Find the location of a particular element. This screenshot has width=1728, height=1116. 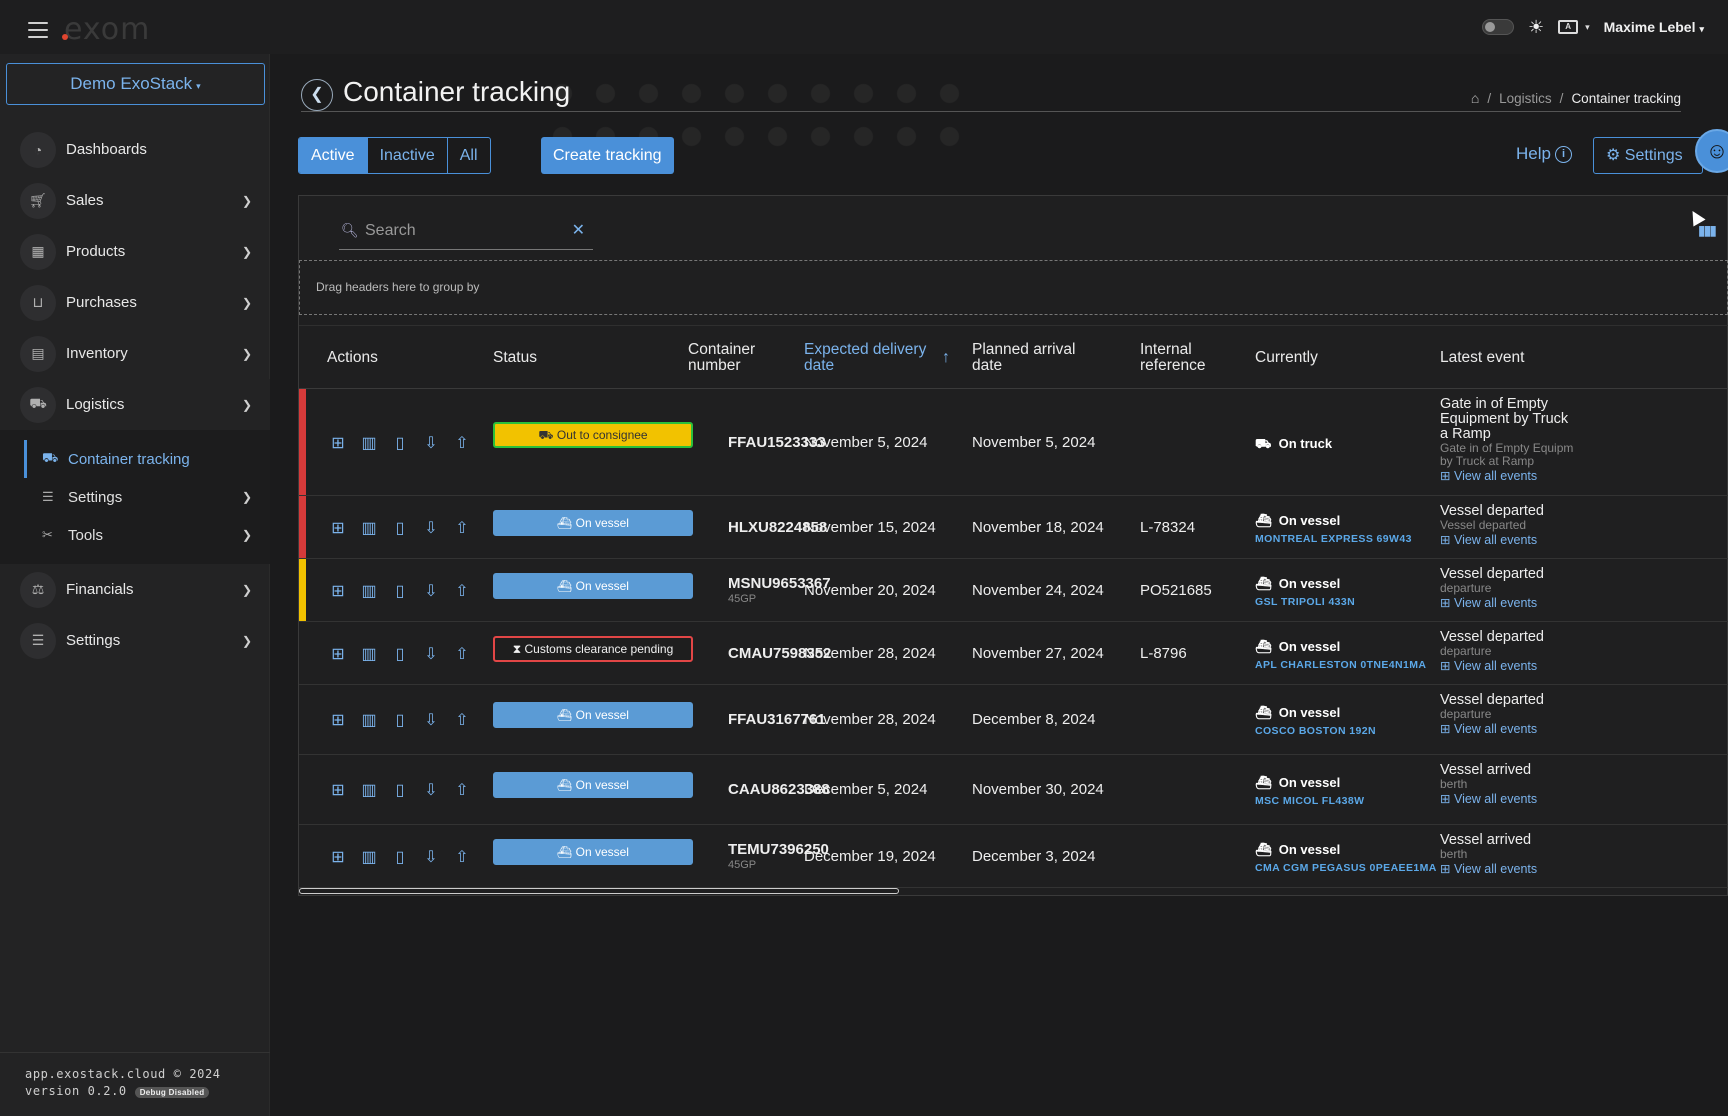

column-chooser-icon: ▮▮▮ is located at coordinates (1707, 230).